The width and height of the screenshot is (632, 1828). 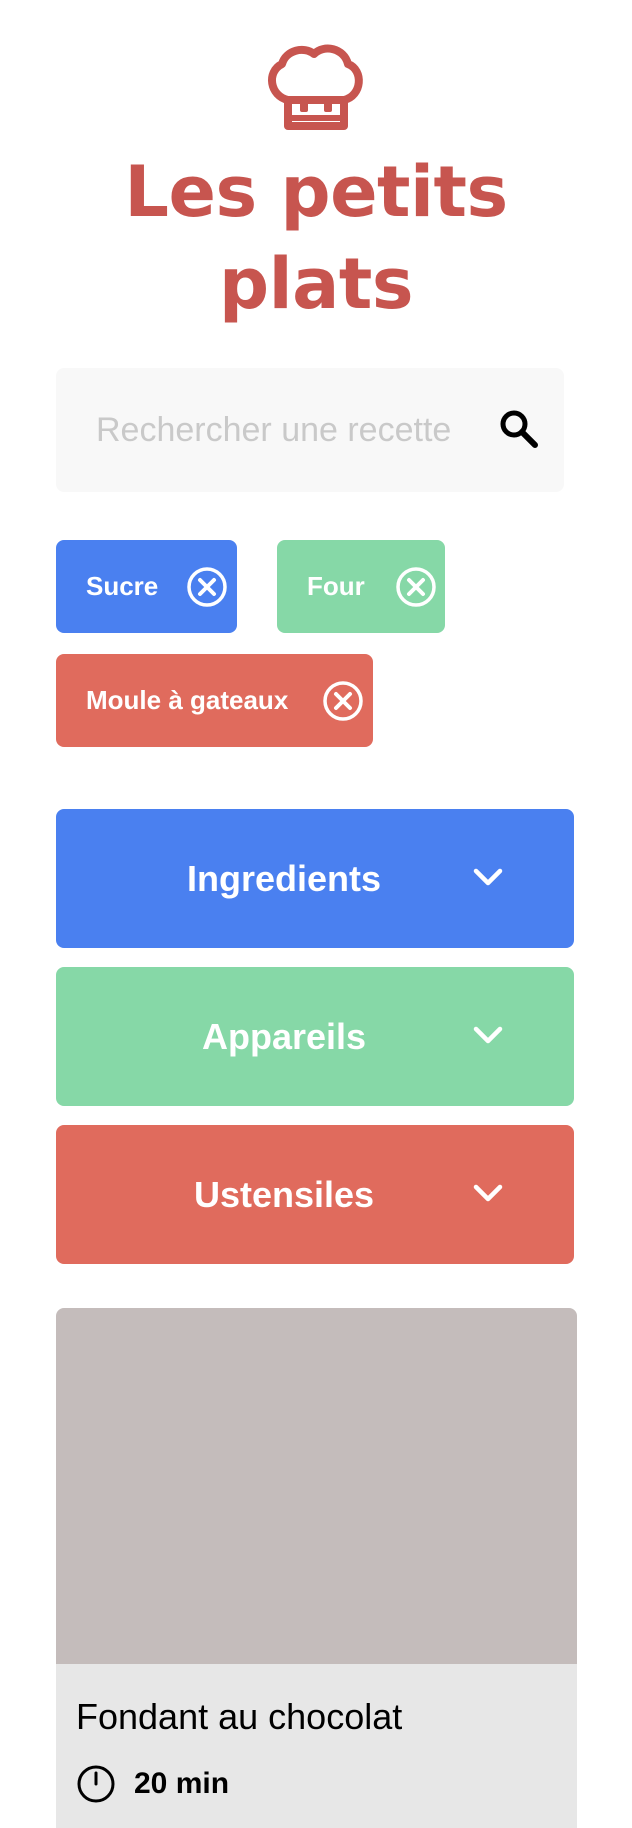 What do you see at coordinates (284, 1036) in the screenshot?
I see `dropdown-label: Appareils` at bounding box center [284, 1036].